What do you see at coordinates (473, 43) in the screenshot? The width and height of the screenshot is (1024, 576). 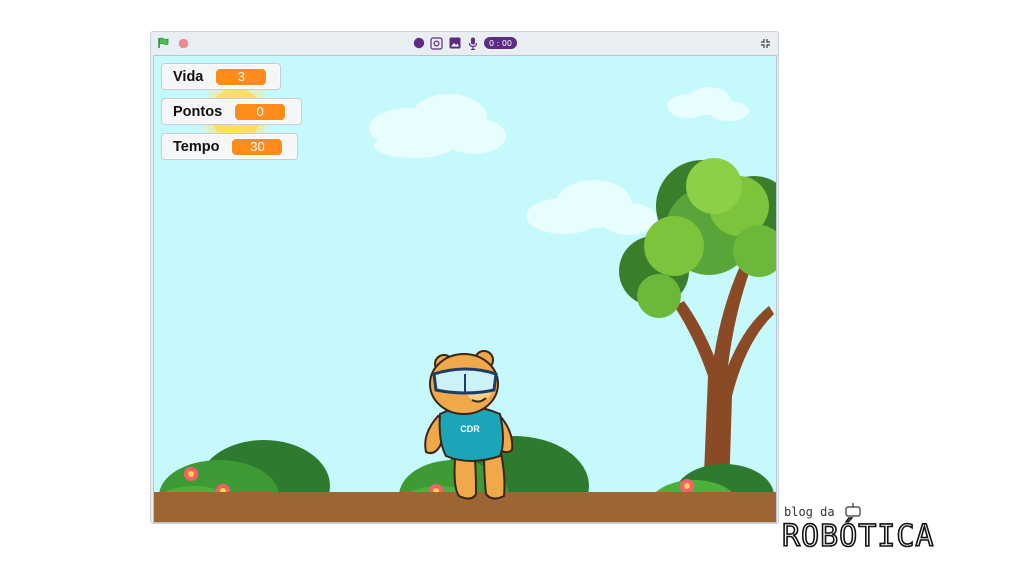 I see `microphone-icon` at bounding box center [473, 43].